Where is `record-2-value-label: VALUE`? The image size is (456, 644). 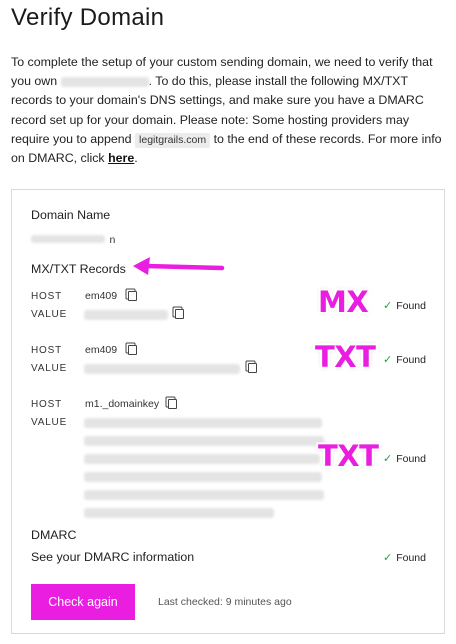
record-2-value-label: VALUE is located at coordinates (49, 368).